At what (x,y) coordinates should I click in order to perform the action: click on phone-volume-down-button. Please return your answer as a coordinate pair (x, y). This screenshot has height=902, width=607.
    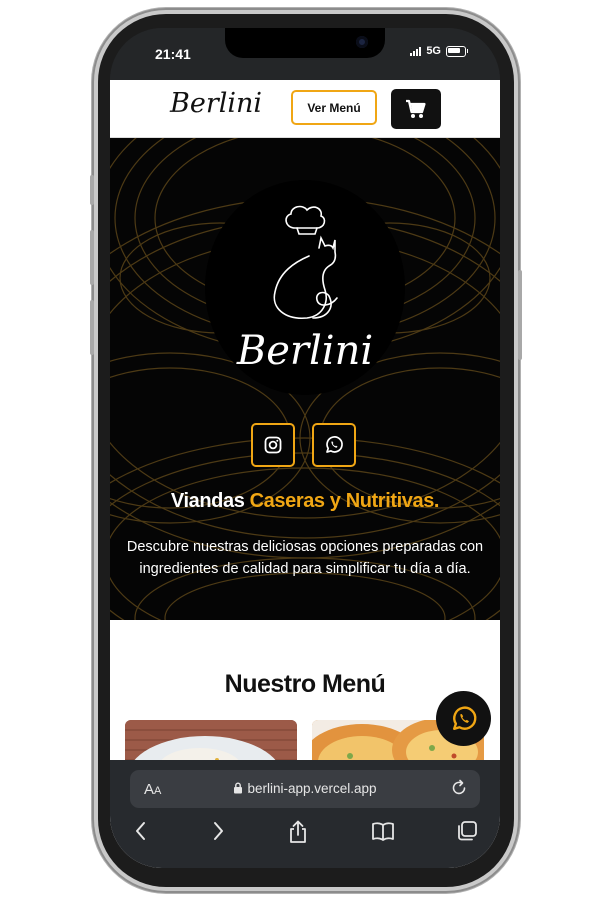
    Looking at the image, I should click on (92, 327).